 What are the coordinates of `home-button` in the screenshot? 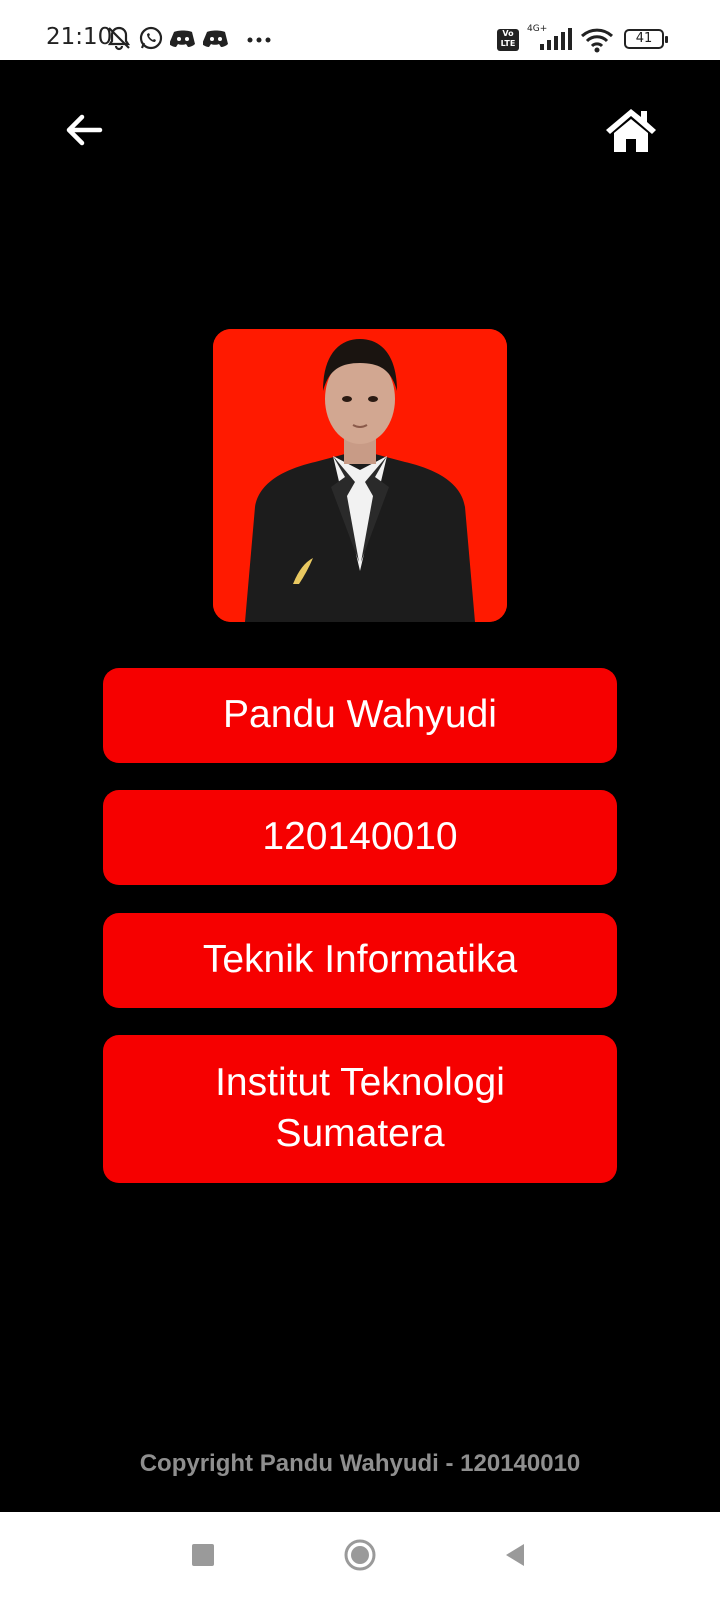 It's located at (631, 130).